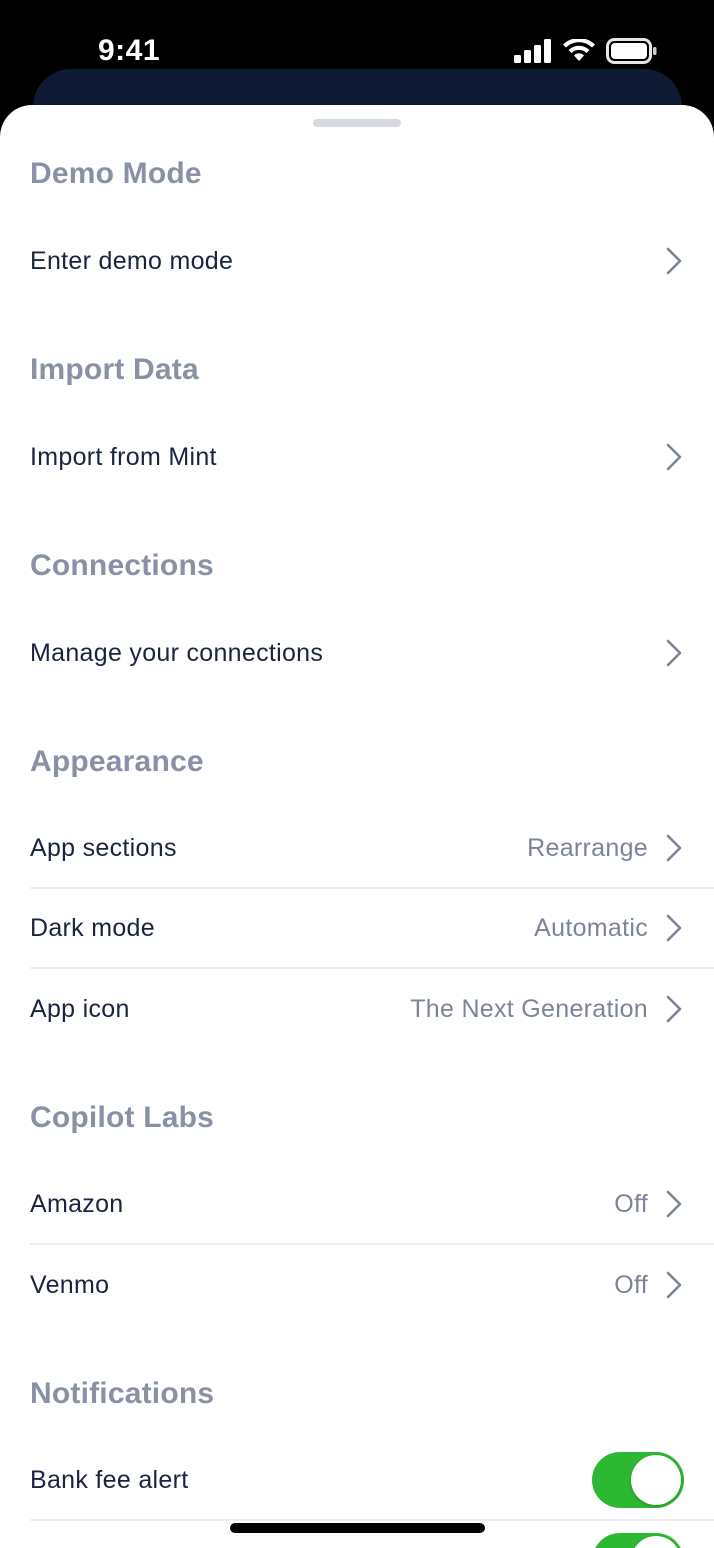 This screenshot has height=1548, width=714. What do you see at coordinates (631, 51) in the screenshot?
I see `battery-icon` at bounding box center [631, 51].